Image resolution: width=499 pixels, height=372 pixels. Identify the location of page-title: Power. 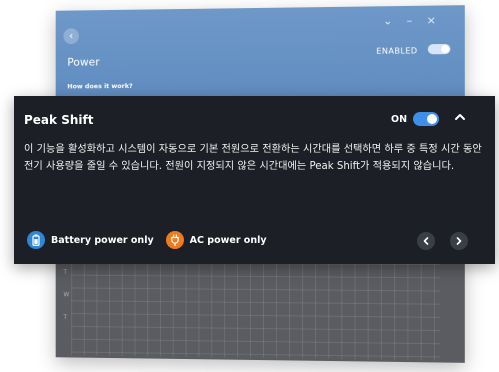
(83, 62).